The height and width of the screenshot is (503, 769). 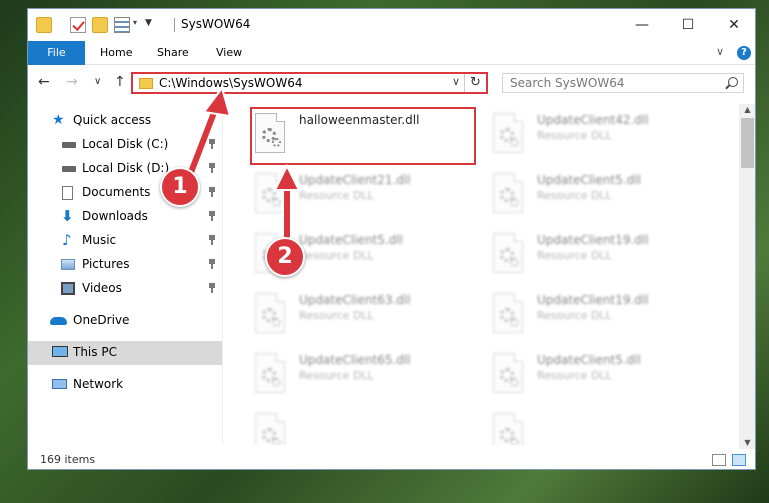 What do you see at coordinates (125, 353) in the screenshot?
I see `sidebar-item-this-pc: This PC` at bounding box center [125, 353].